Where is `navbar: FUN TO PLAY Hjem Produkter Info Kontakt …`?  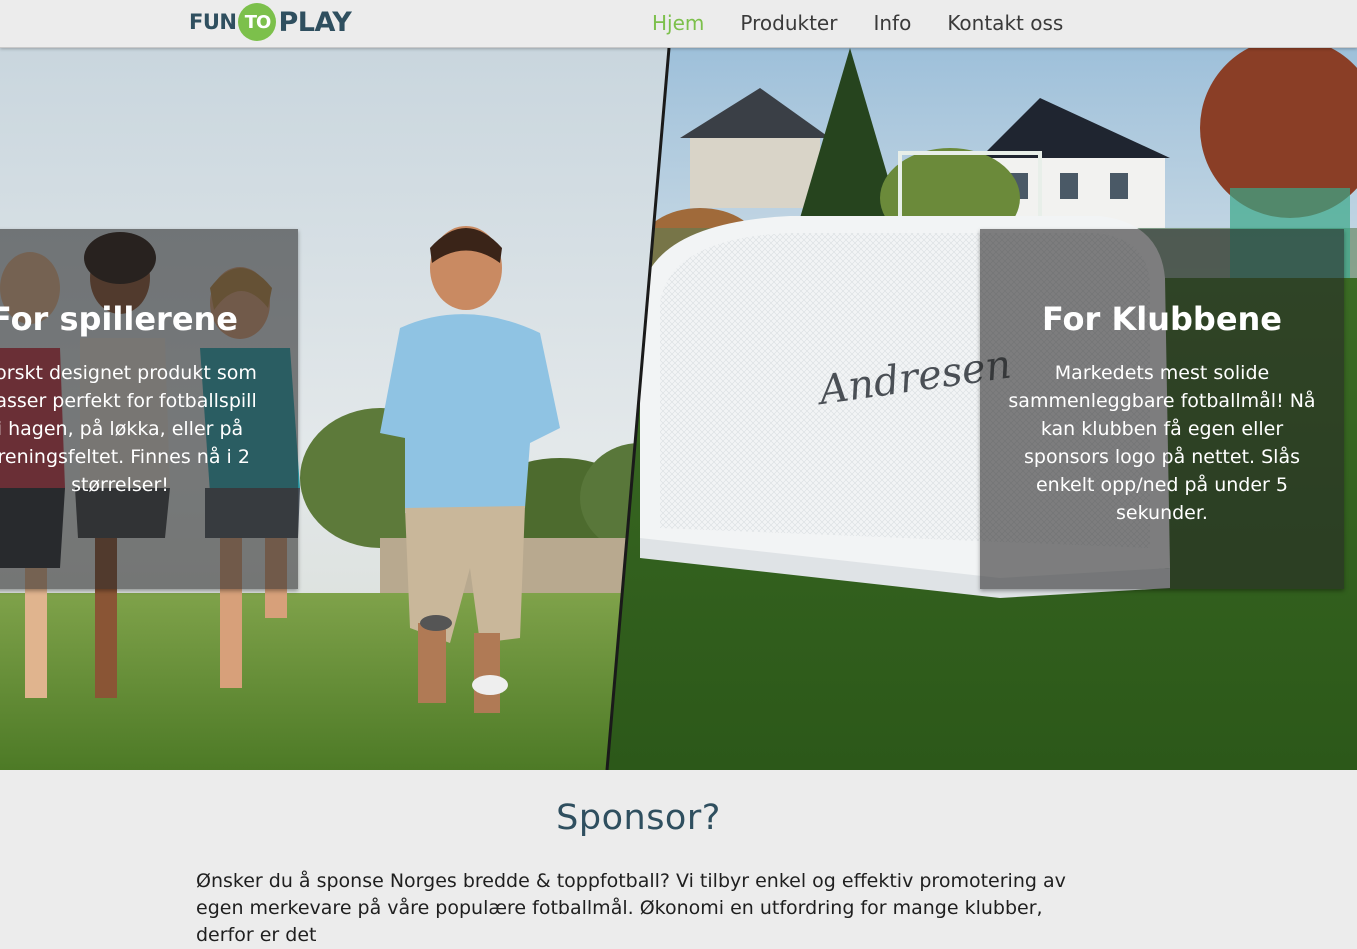
navbar: FUN TO PLAY Hjem Produkter Info Kontakt … is located at coordinates (678, 24).